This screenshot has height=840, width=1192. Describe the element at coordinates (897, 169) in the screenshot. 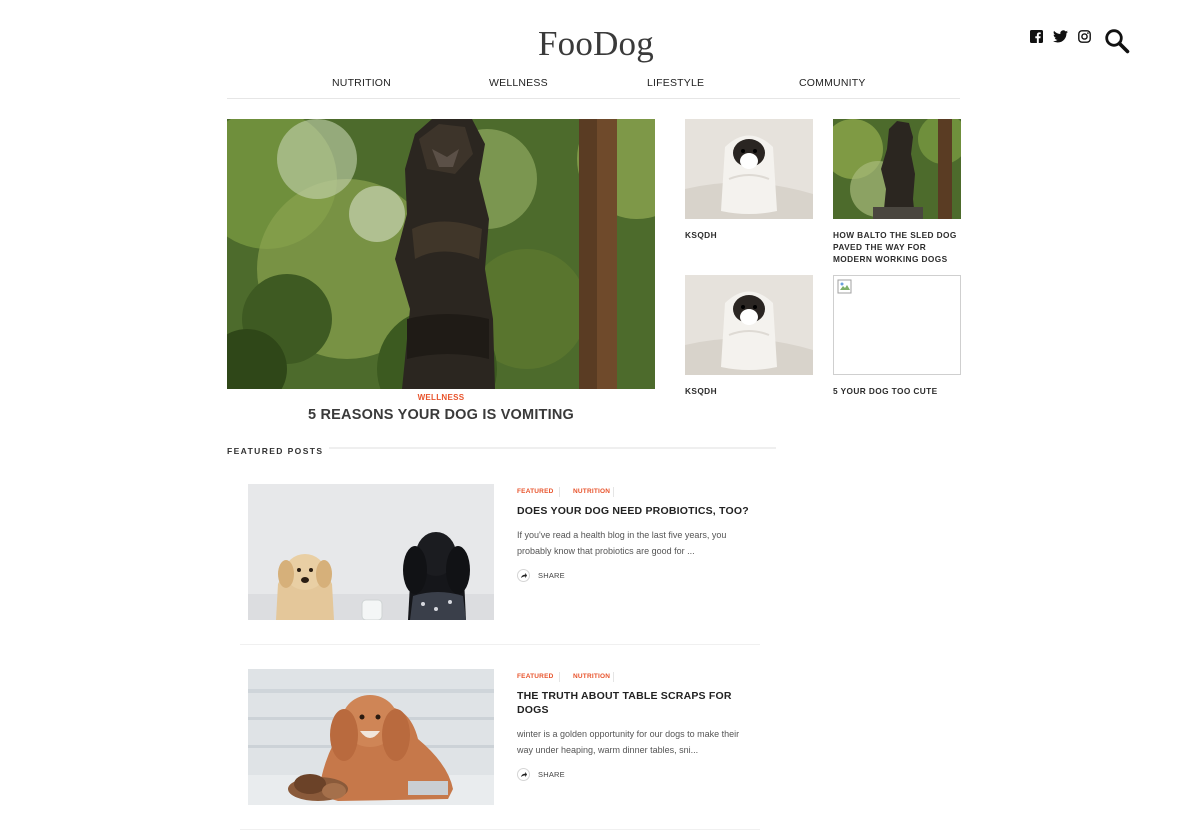

I see `thumb-image-statue-dog` at that location.